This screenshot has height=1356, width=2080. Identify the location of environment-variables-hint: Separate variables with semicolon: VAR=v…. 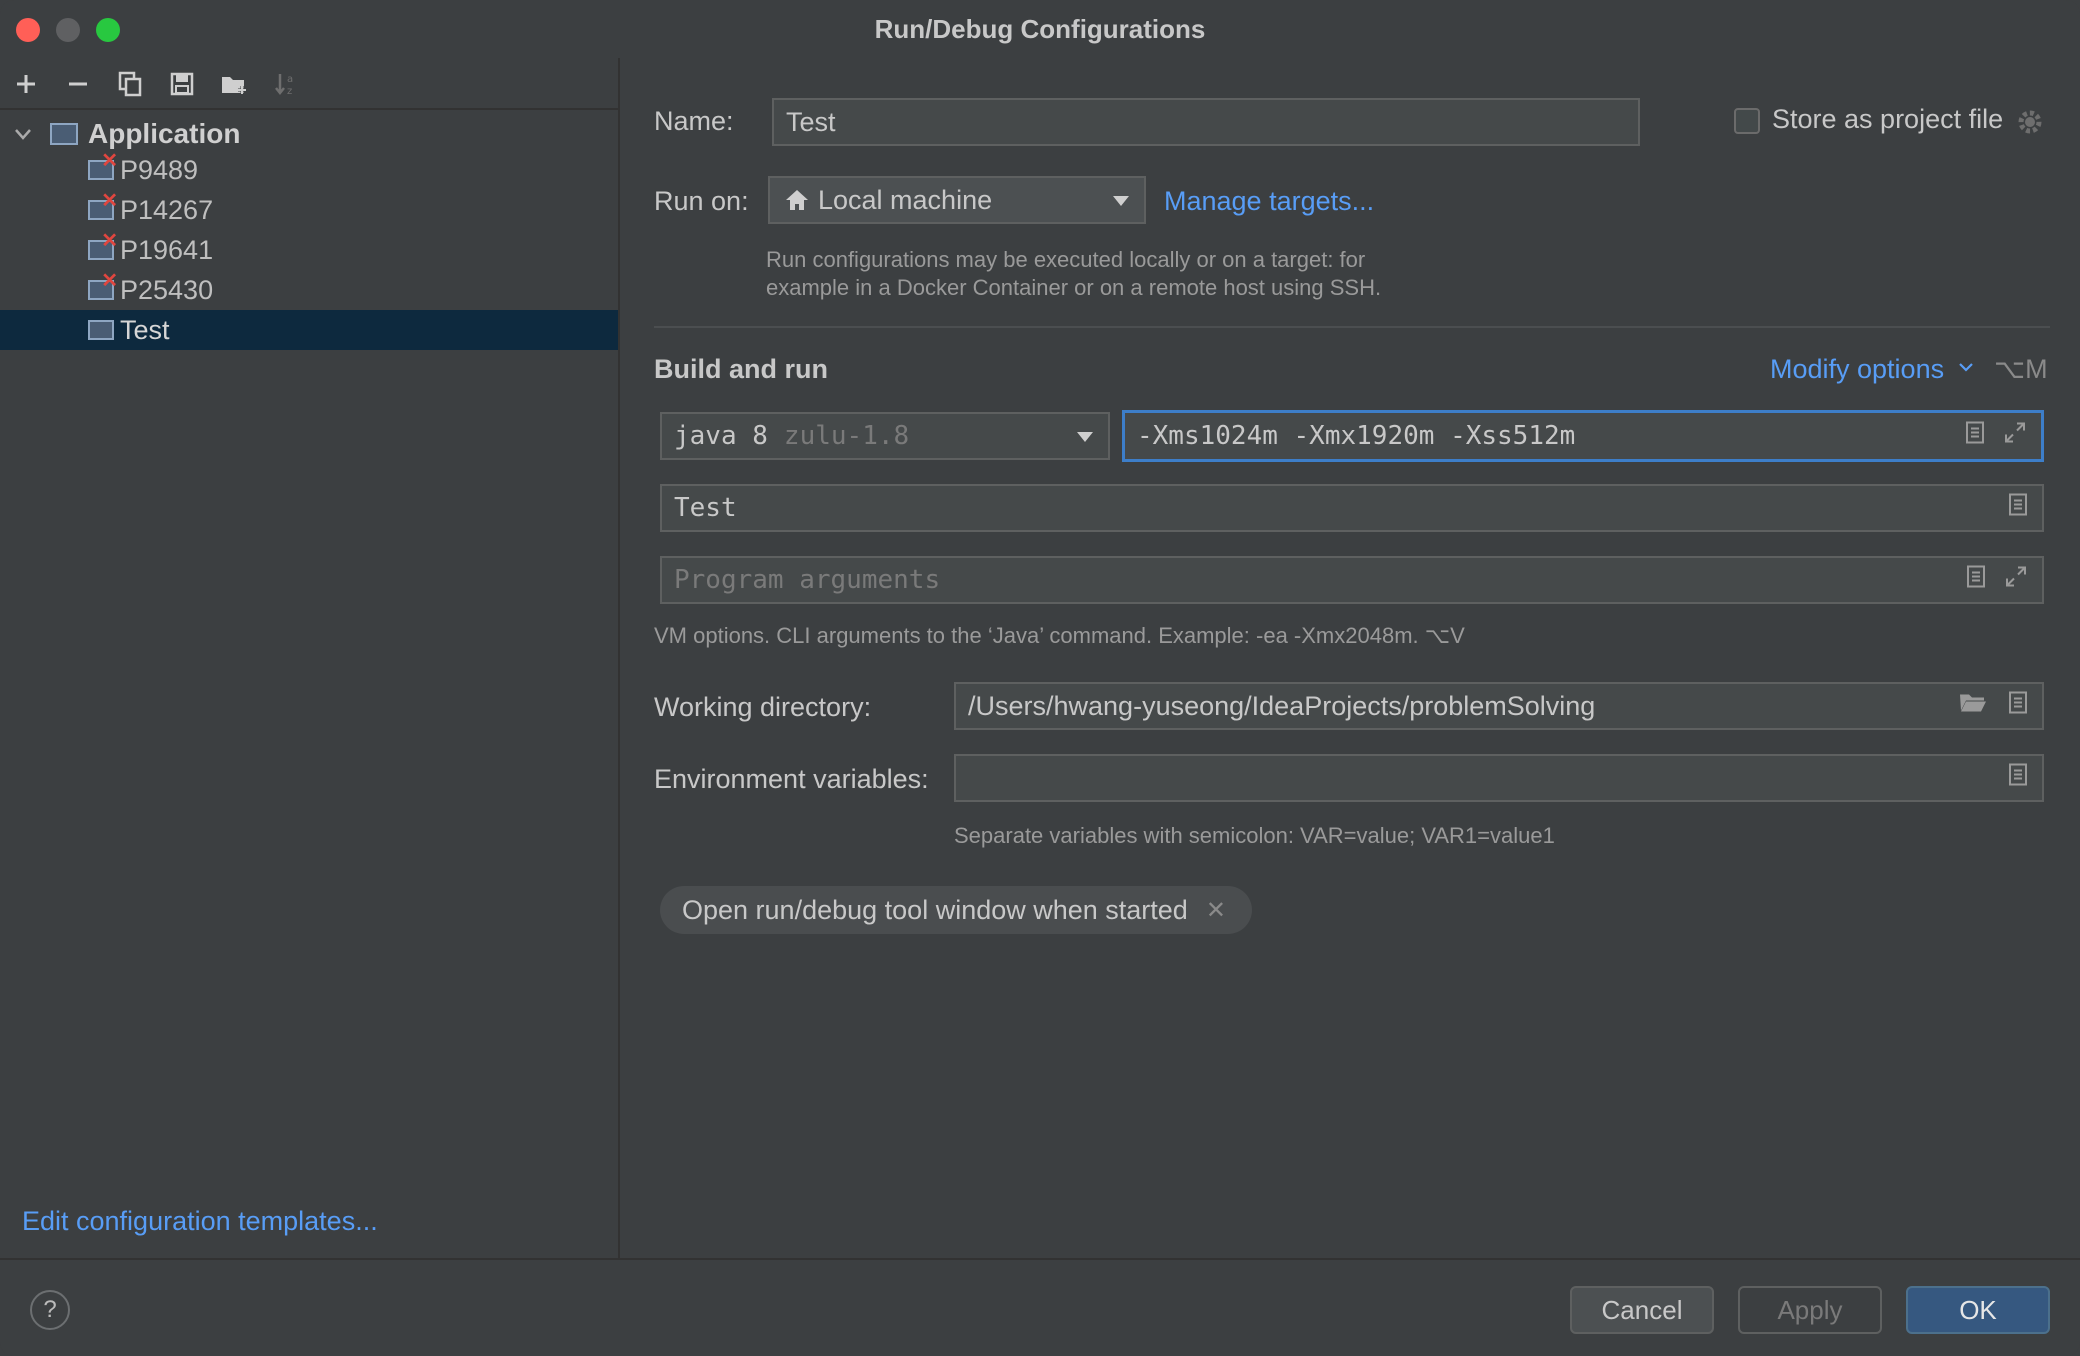
(1254, 835).